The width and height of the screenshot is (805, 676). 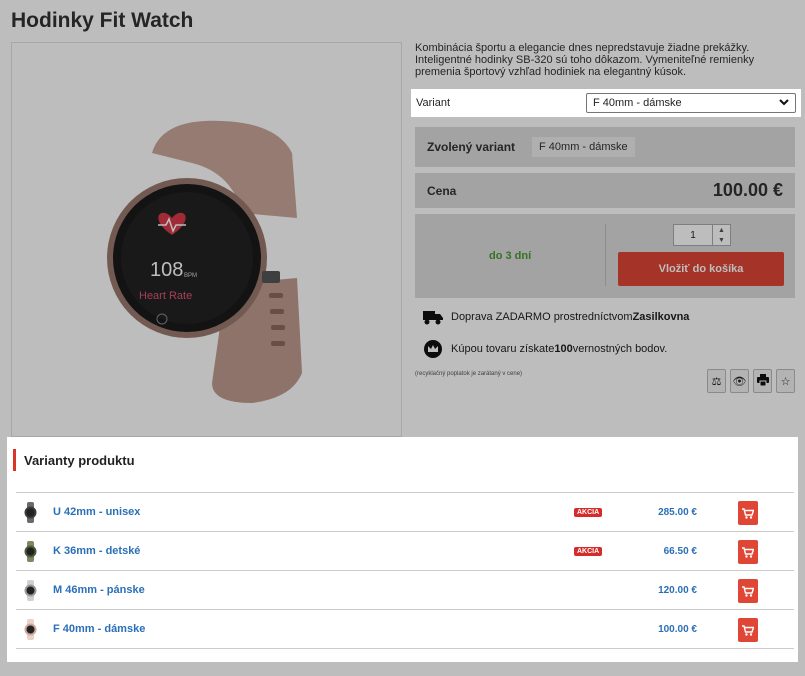 What do you see at coordinates (469, 374) in the screenshot?
I see `recycling-fee-note: (recyklačný poplatok je zarátaný v cene)` at bounding box center [469, 374].